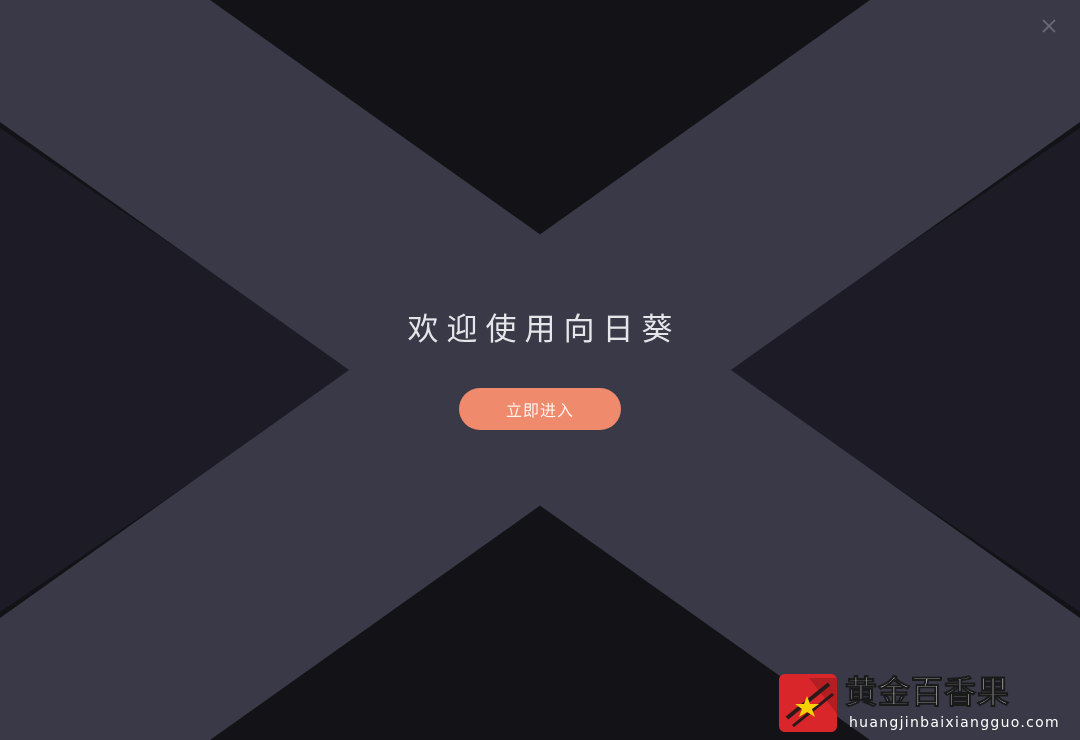  I want to click on watermark: 黄金百香果 huangjinbaixiangguo.com, so click(925, 703).